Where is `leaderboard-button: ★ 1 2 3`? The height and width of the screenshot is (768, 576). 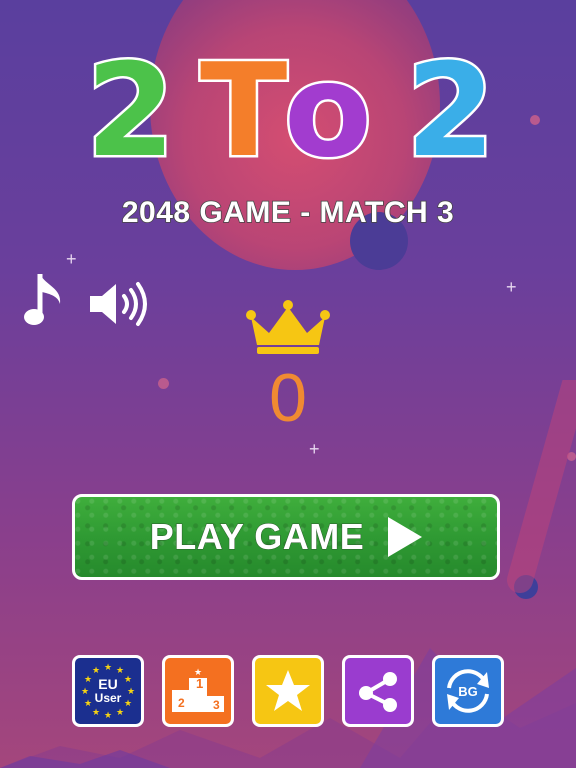
leaderboard-button: ★ 1 2 3 is located at coordinates (198, 691).